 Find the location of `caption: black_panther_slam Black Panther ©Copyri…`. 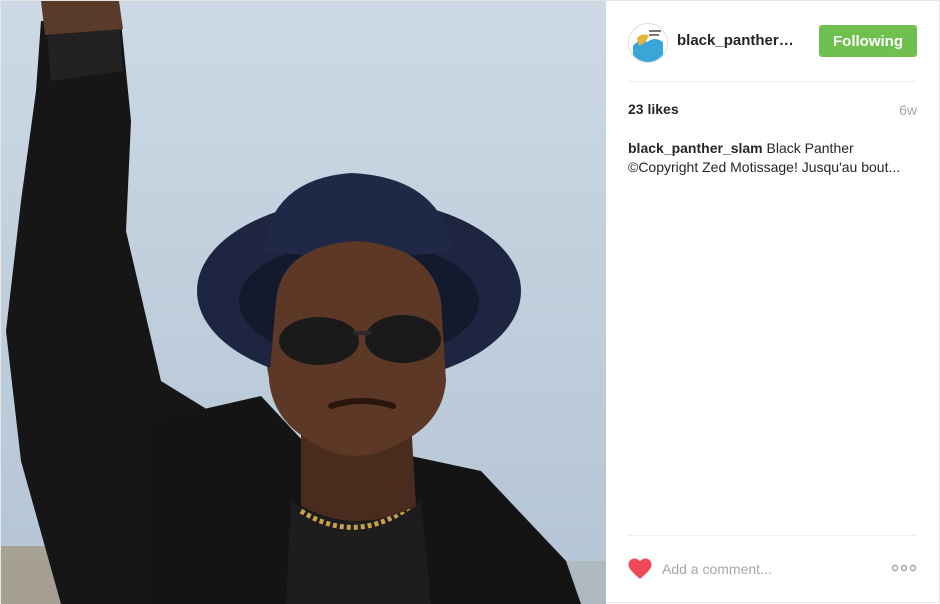

caption: black_panther_slam Black Panther ©Copyri… is located at coordinates (772, 158).